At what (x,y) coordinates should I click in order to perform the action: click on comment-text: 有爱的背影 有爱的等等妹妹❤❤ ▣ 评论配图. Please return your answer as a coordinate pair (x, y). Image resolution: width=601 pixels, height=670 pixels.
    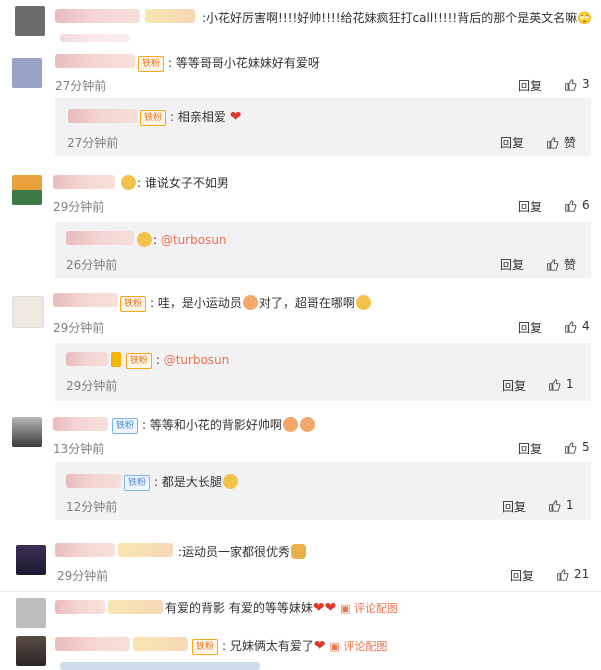
    Looking at the image, I should click on (282, 608).